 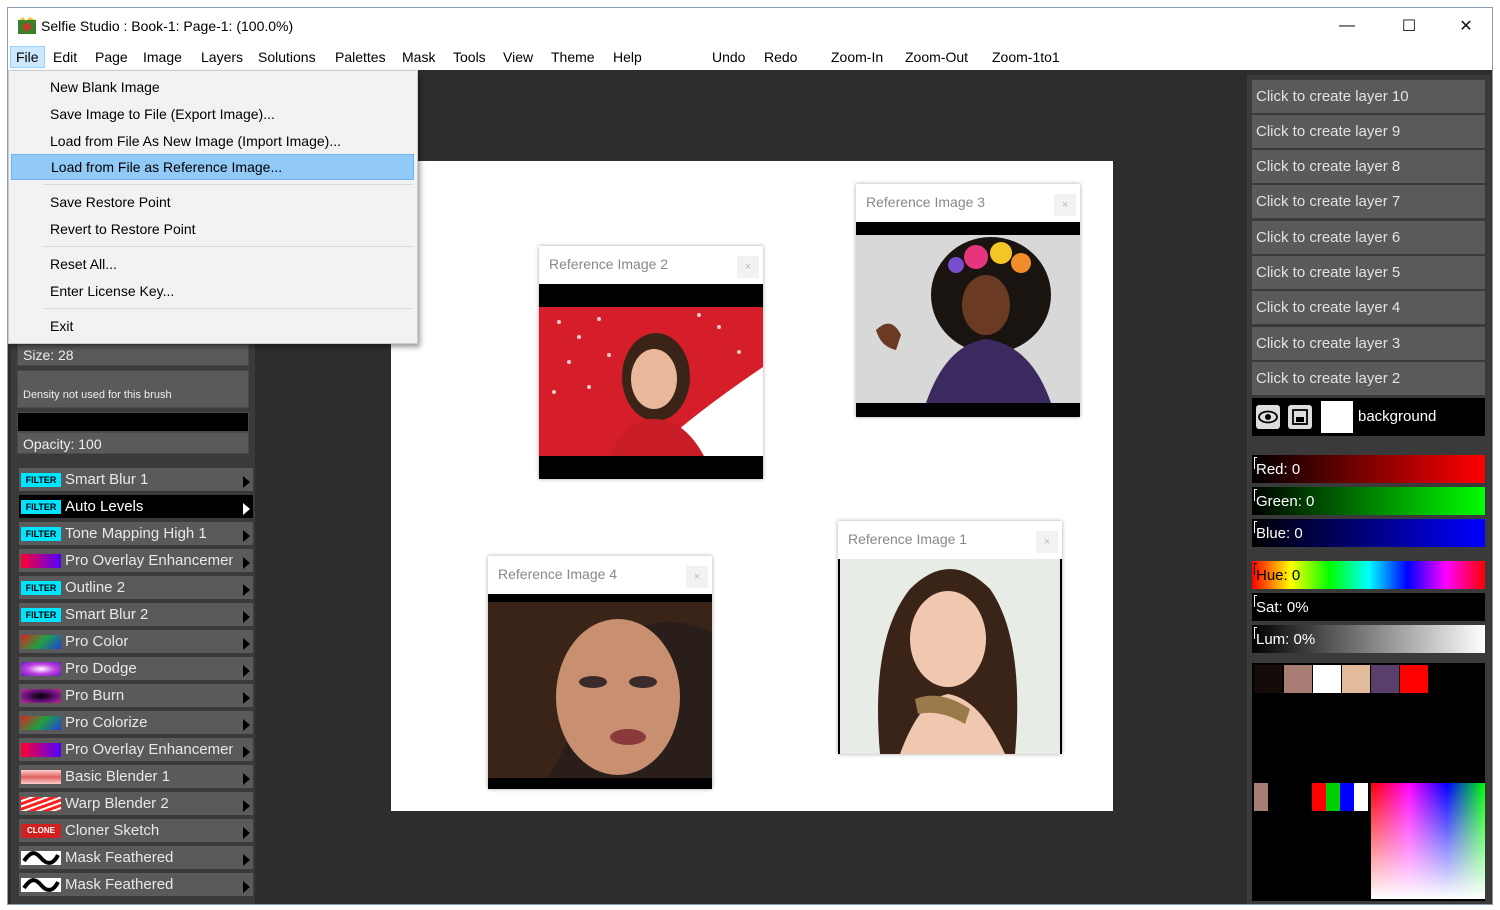 What do you see at coordinates (573, 57) in the screenshot?
I see `menu-theme: Theme` at bounding box center [573, 57].